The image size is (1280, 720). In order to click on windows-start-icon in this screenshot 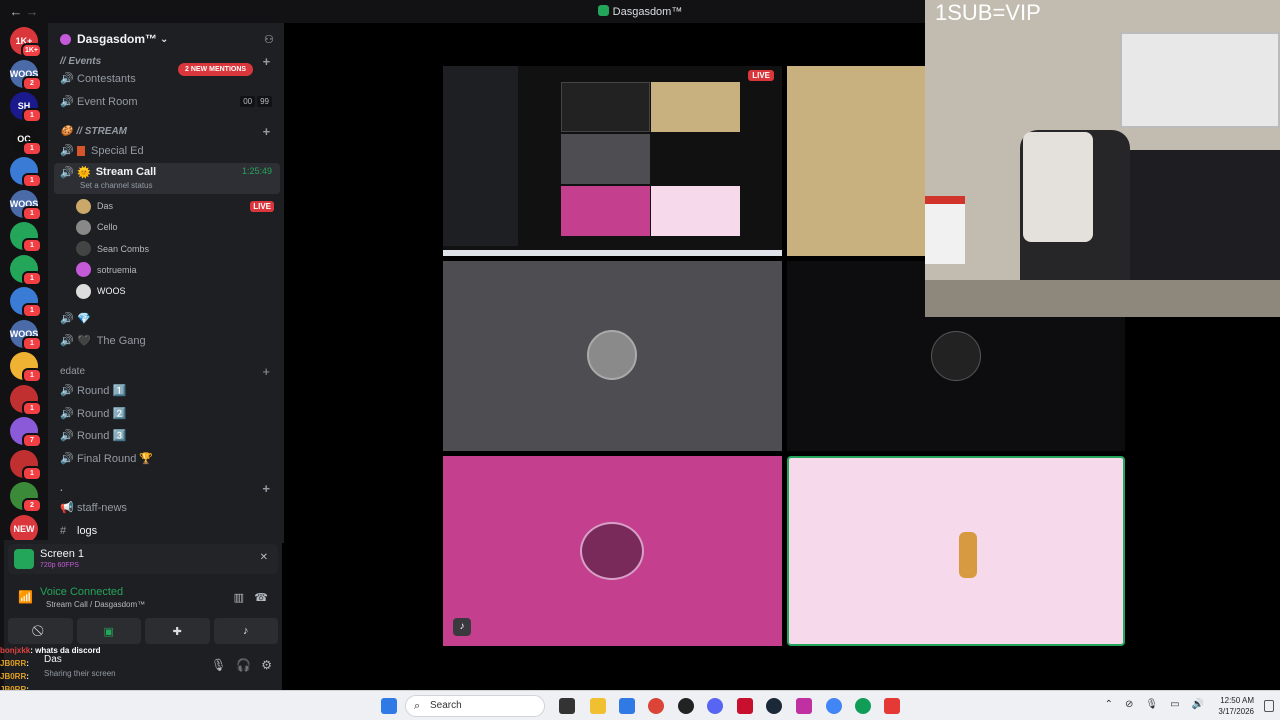, I will do `click(389, 706)`.